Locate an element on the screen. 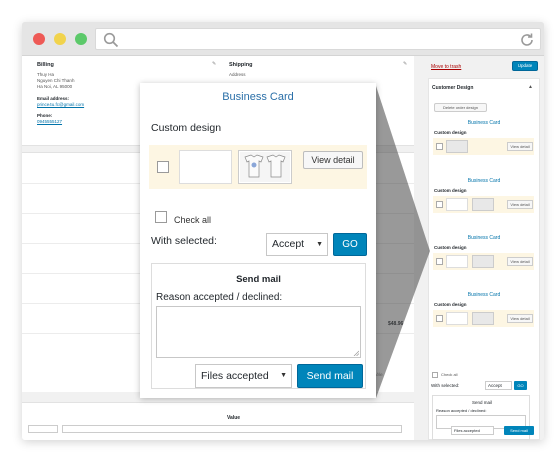  resize-grip-icon is located at coordinates (356, 353).